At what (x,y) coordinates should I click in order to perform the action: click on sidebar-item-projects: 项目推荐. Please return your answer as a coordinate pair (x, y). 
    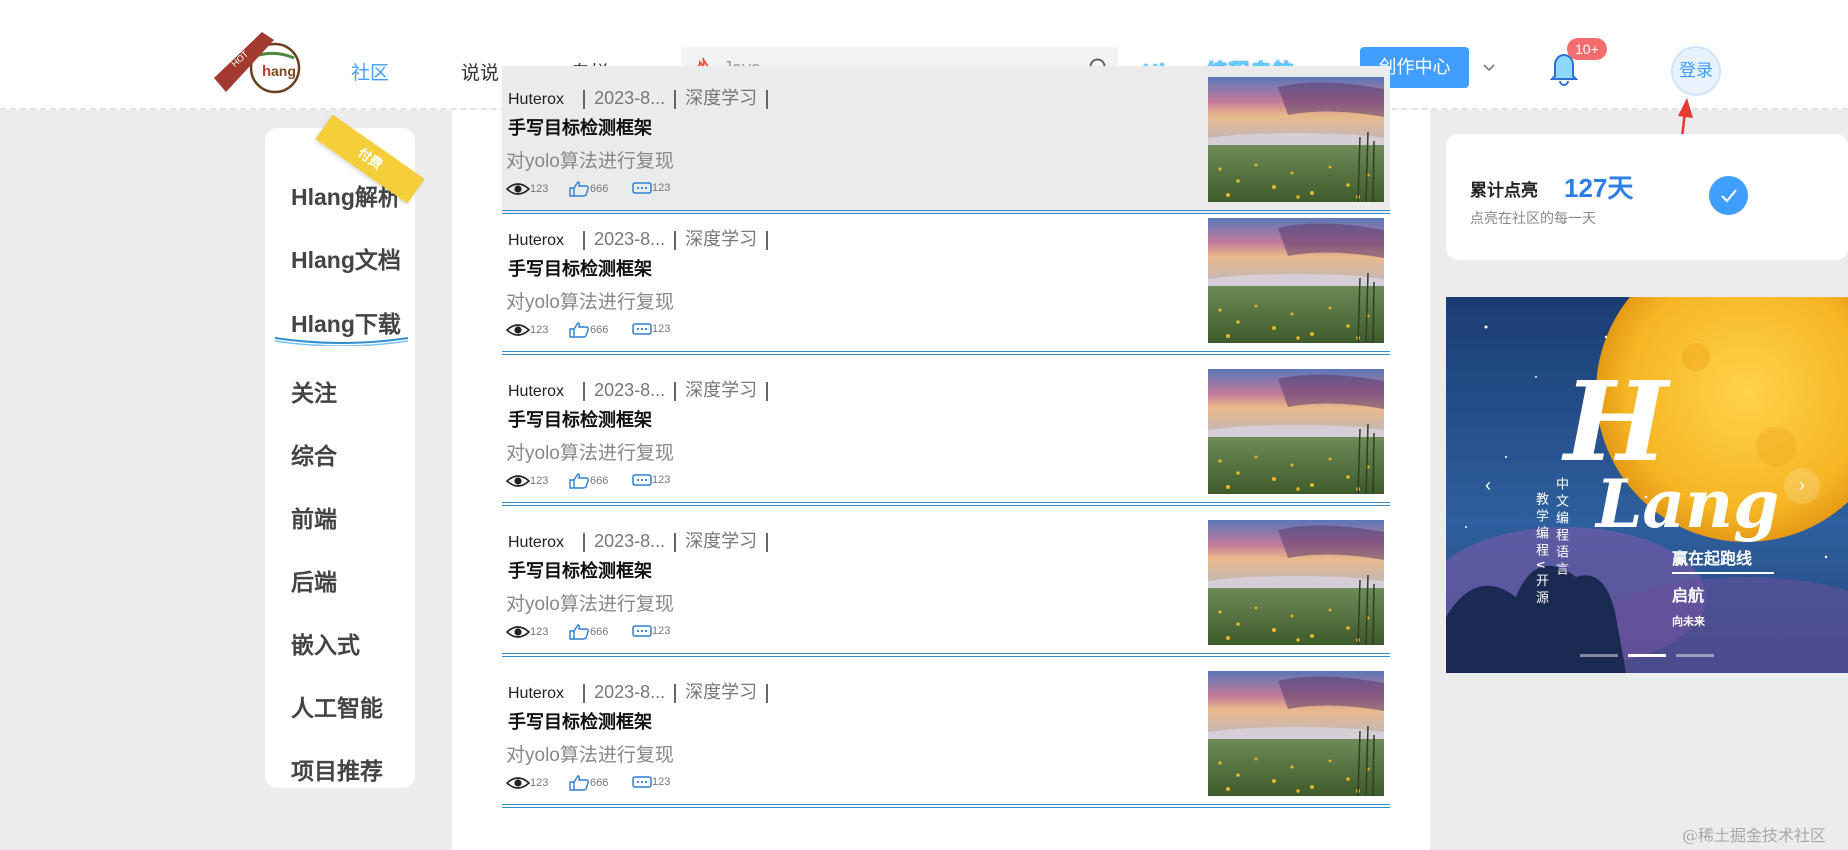
    Looking at the image, I should click on (337, 769).